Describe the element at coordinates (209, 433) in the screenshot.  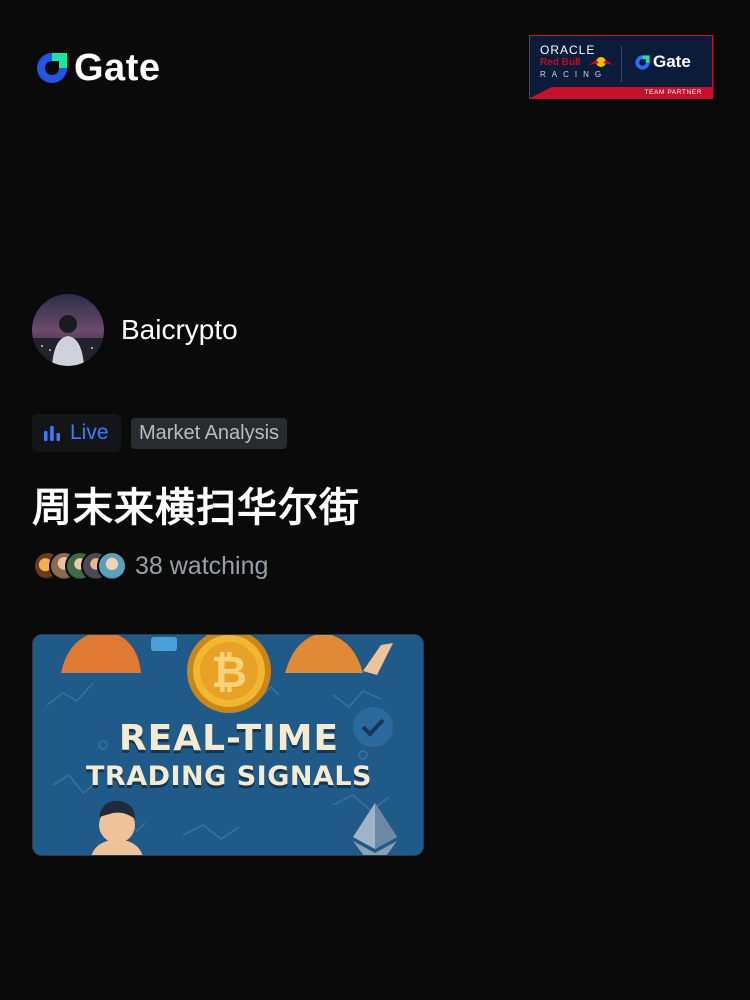
I see `category-tag: Market Analysis` at that location.